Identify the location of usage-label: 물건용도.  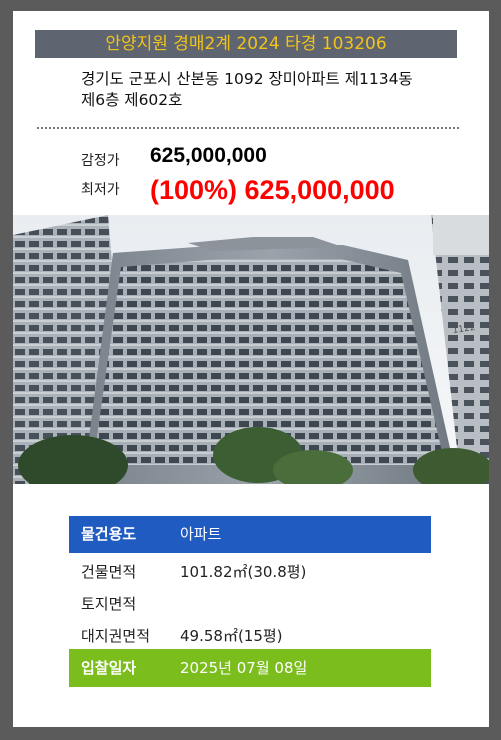
(109, 534).